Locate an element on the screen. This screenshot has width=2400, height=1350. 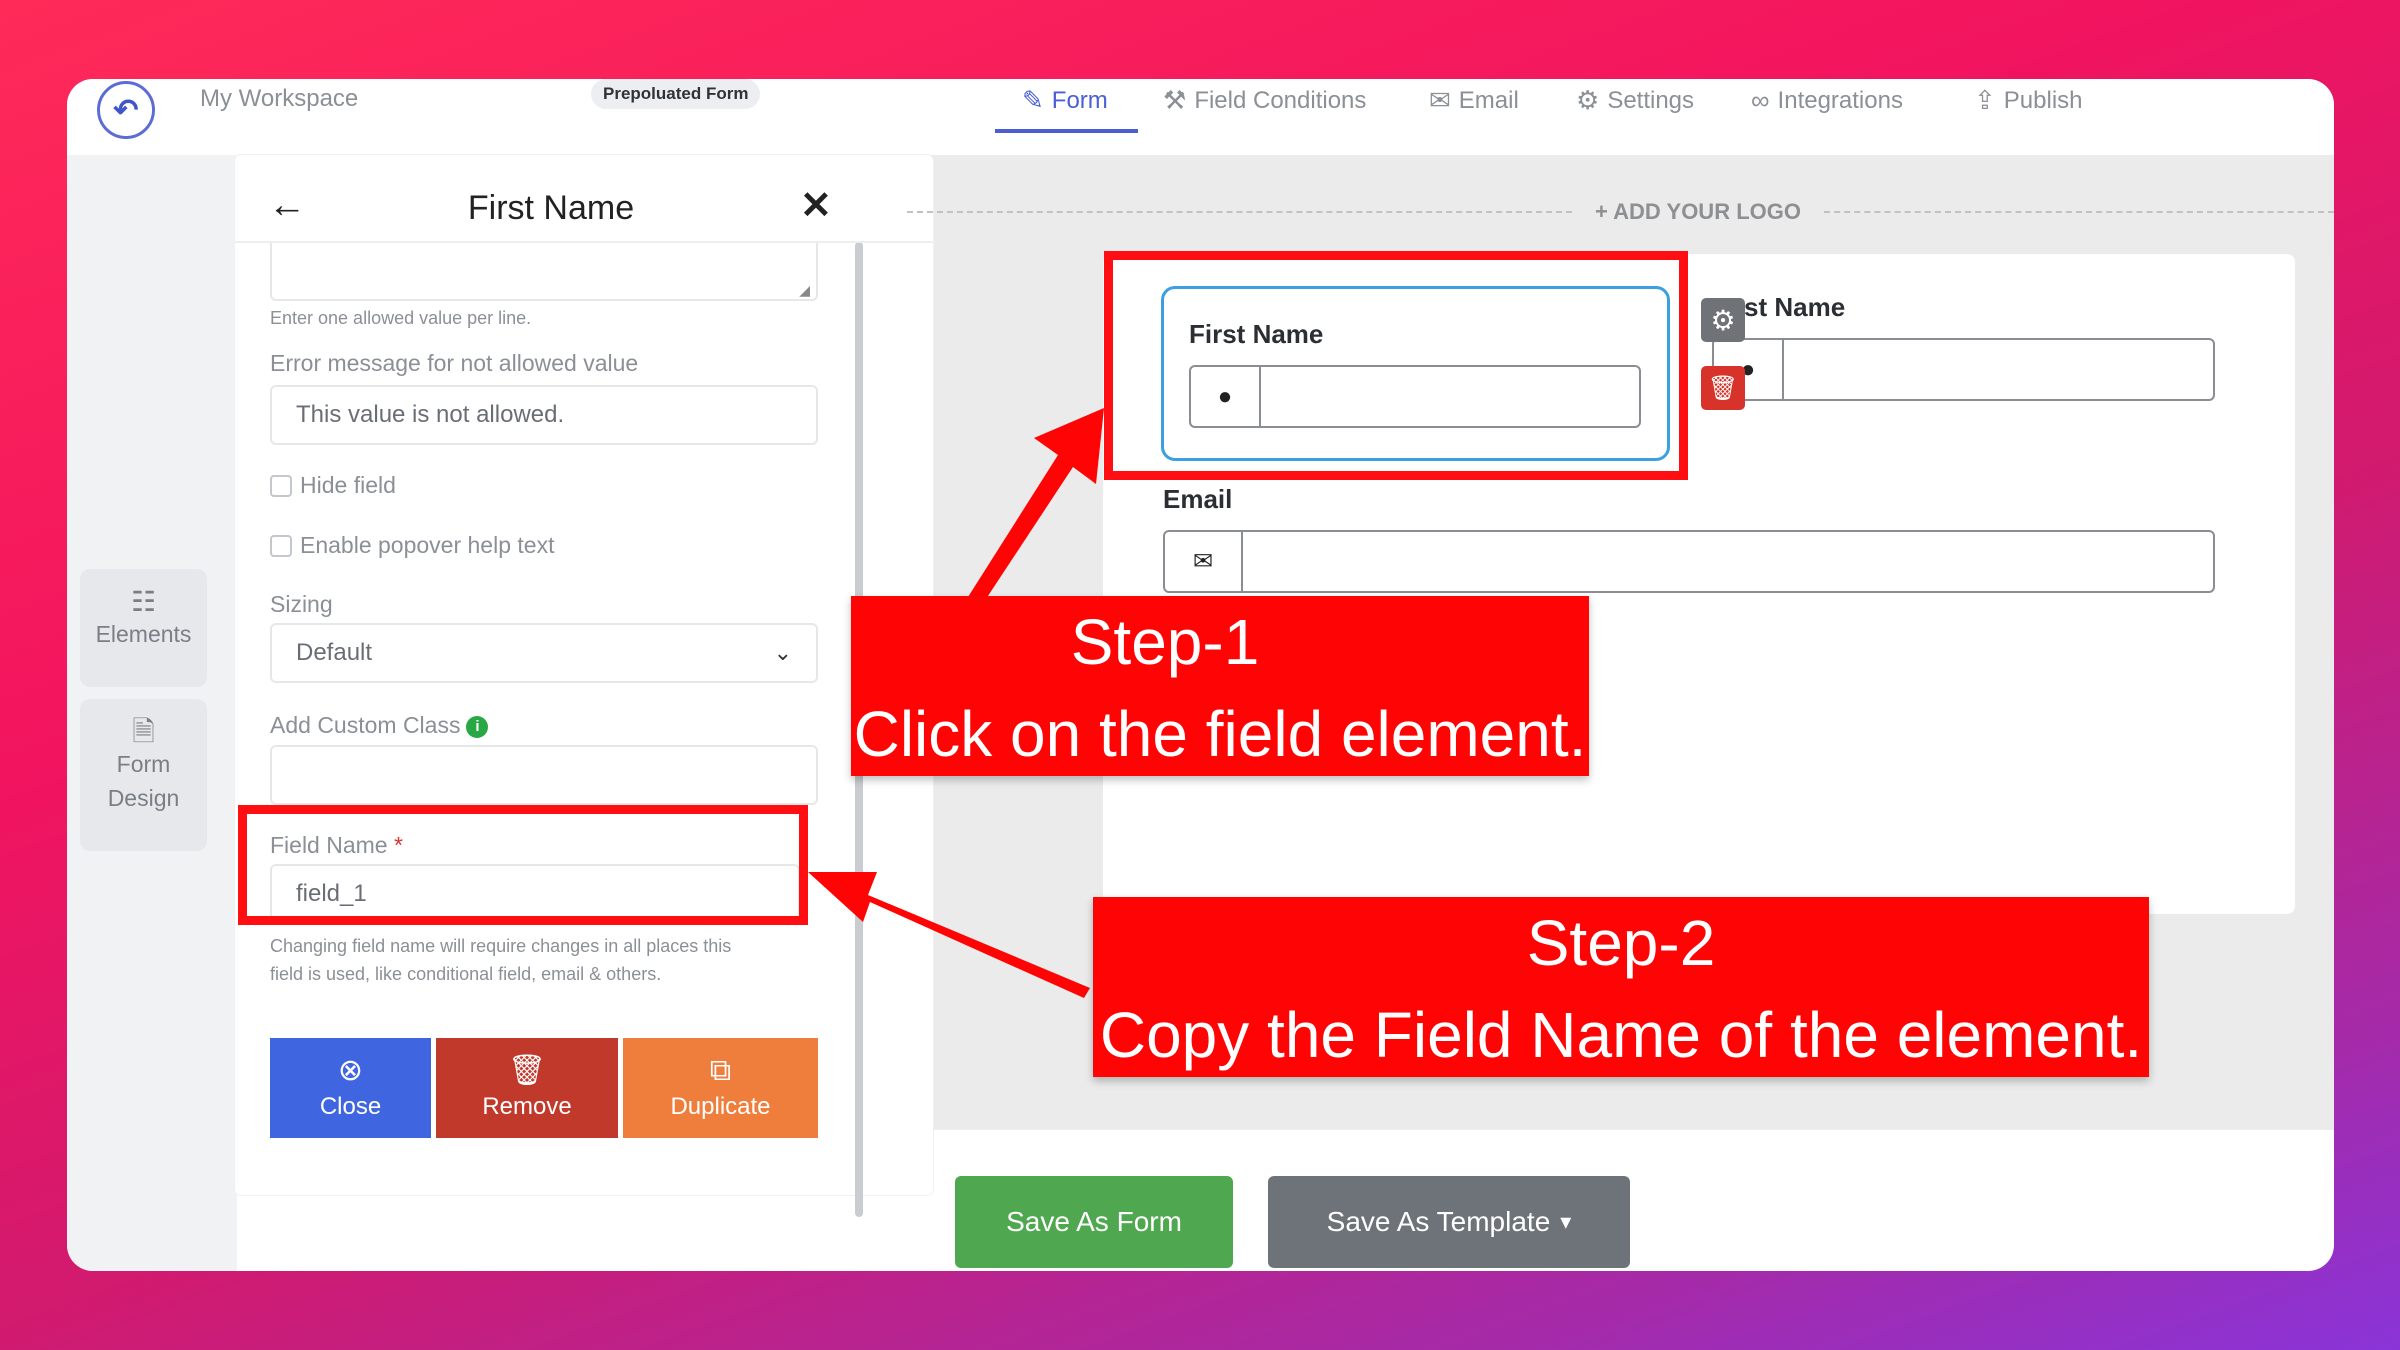
sizing-value: Default is located at coordinates (334, 652).